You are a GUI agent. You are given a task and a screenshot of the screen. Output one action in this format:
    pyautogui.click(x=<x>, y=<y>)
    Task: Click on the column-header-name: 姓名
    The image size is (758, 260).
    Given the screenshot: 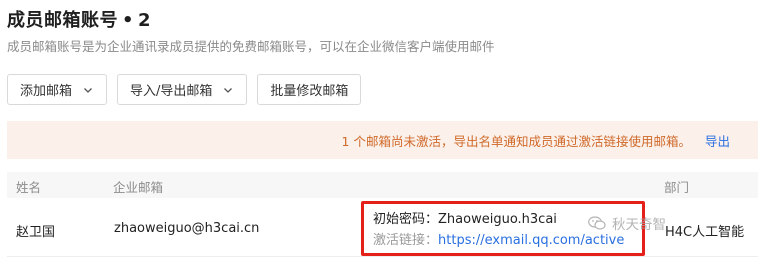 What is the action you would take?
    pyautogui.click(x=29, y=187)
    